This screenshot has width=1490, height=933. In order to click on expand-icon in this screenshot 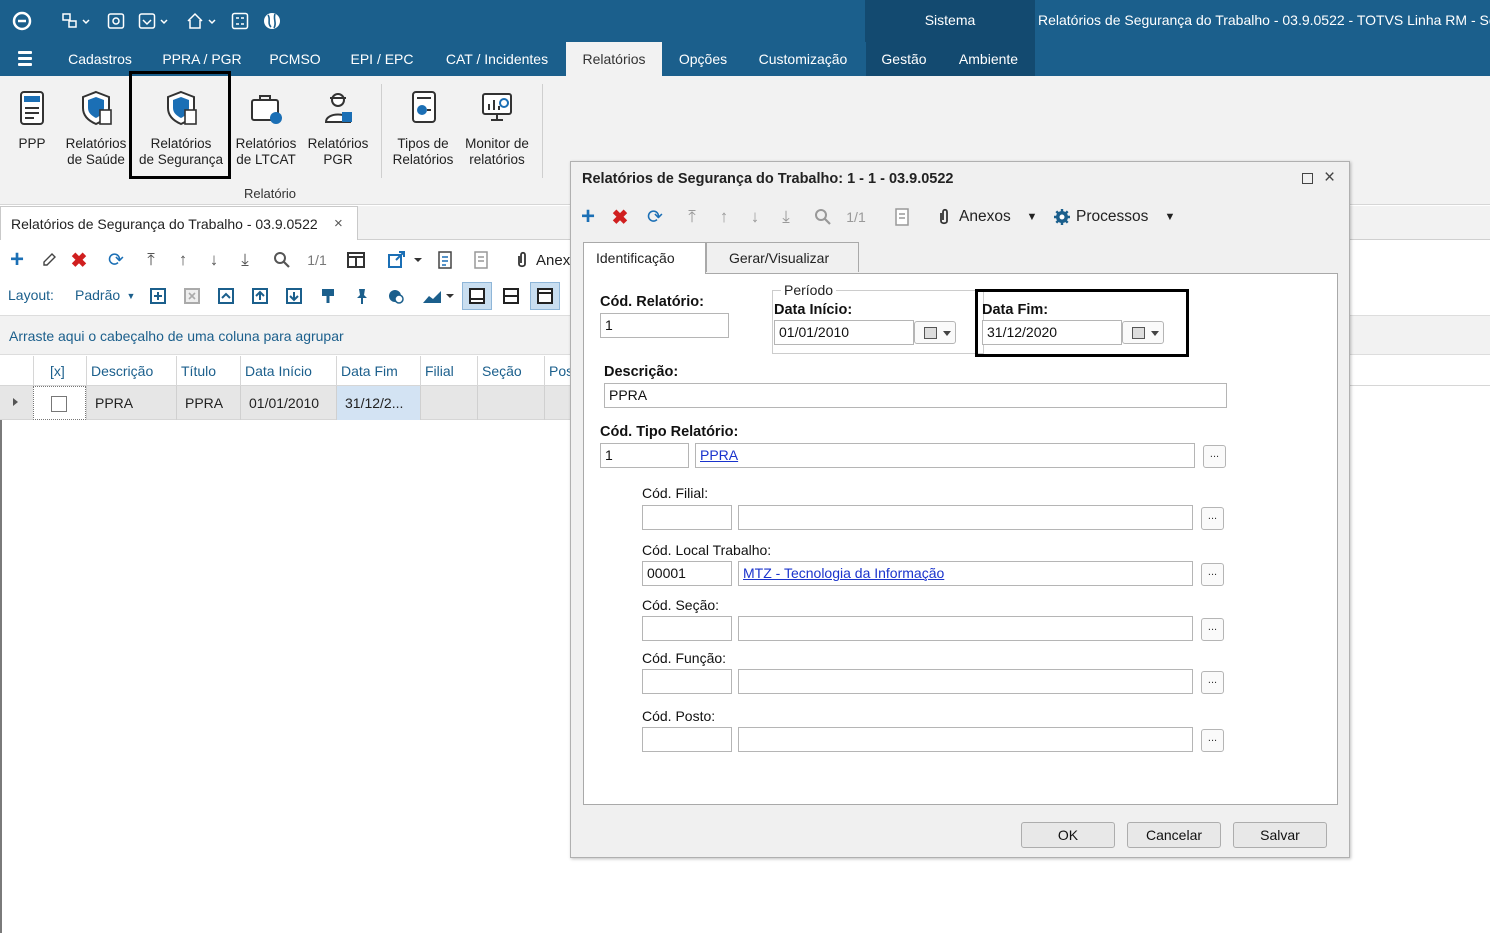, I will do `click(158, 296)`.